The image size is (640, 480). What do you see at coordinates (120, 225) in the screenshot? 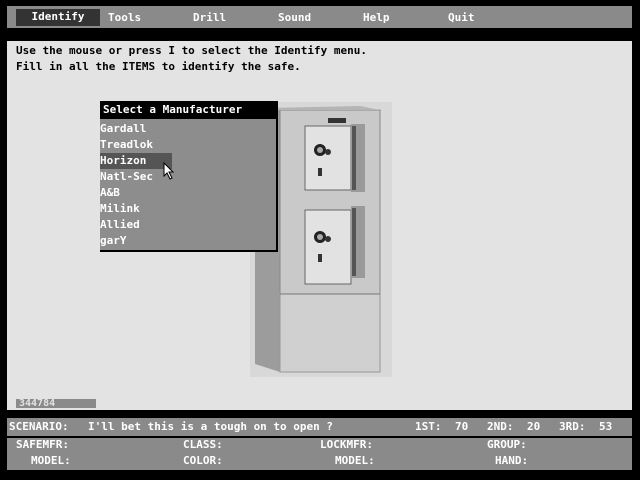
I see `dropdown-item-allied: Allied` at bounding box center [120, 225].